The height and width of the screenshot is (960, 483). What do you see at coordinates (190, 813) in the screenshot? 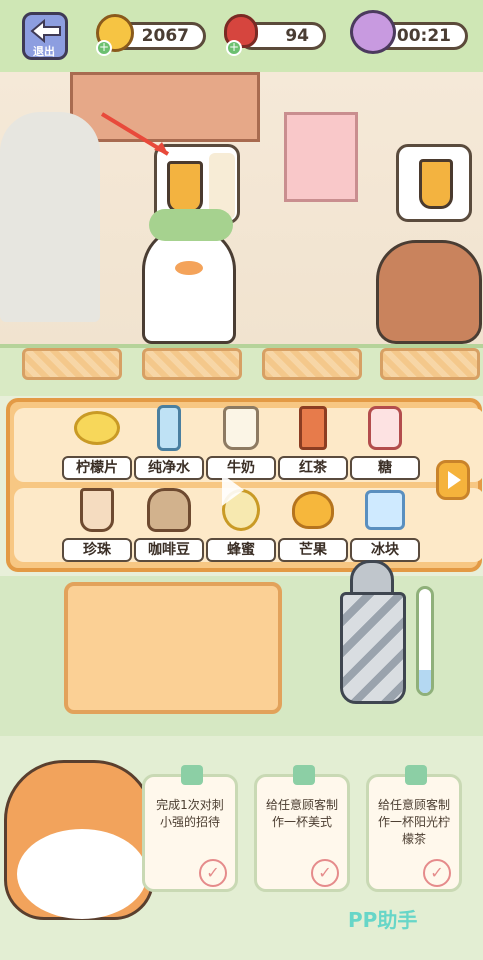
I see `task-text: 完成1次对刺小强的招待` at bounding box center [190, 813].